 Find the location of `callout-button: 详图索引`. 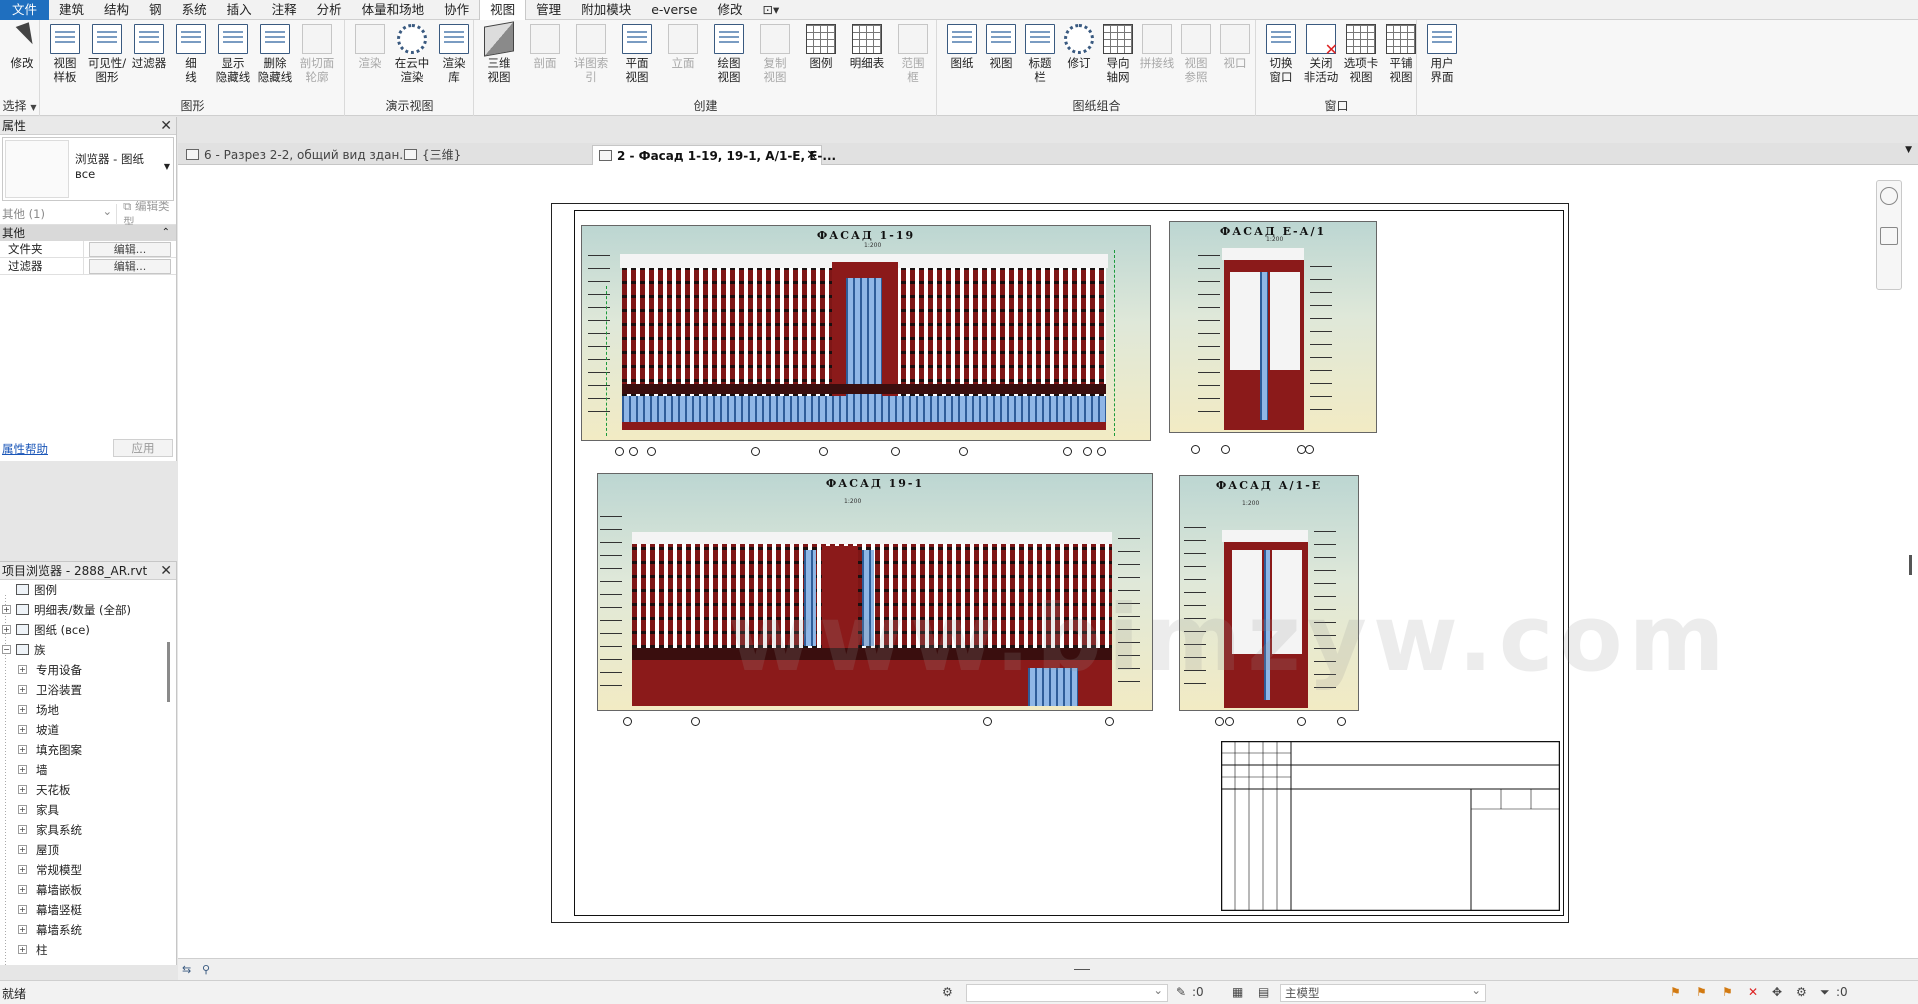

callout-button: 详图索引 is located at coordinates (591, 54).